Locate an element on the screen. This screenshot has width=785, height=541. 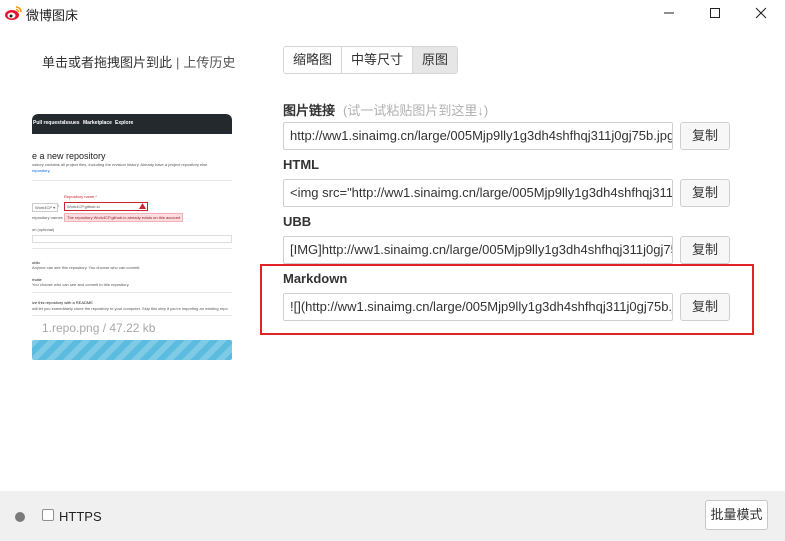
thumbnail-text: Work4CP ▾ is located at coordinates (45, 207).